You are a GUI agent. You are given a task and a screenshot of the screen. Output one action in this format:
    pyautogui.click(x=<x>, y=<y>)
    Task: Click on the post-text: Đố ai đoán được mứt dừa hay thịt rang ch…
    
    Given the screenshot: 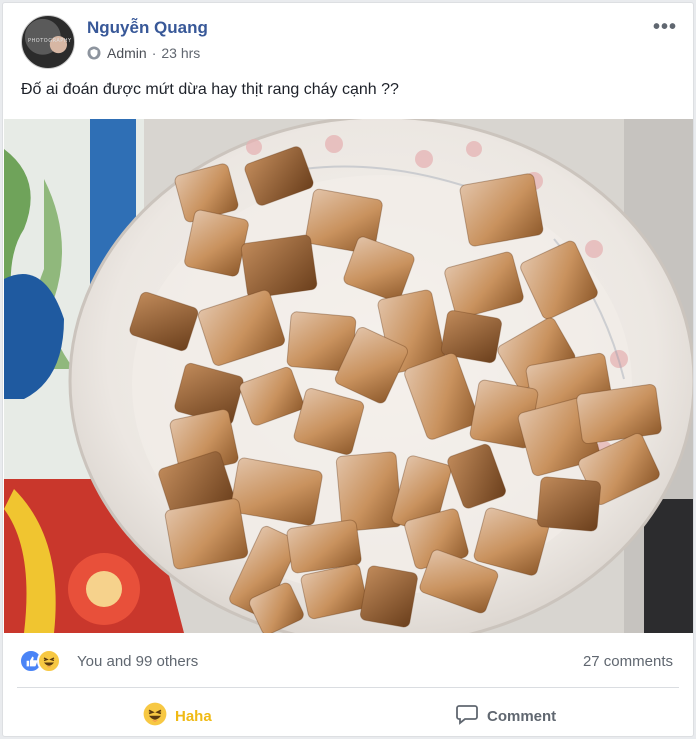 What is the action you would take?
    pyautogui.click(x=210, y=89)
    